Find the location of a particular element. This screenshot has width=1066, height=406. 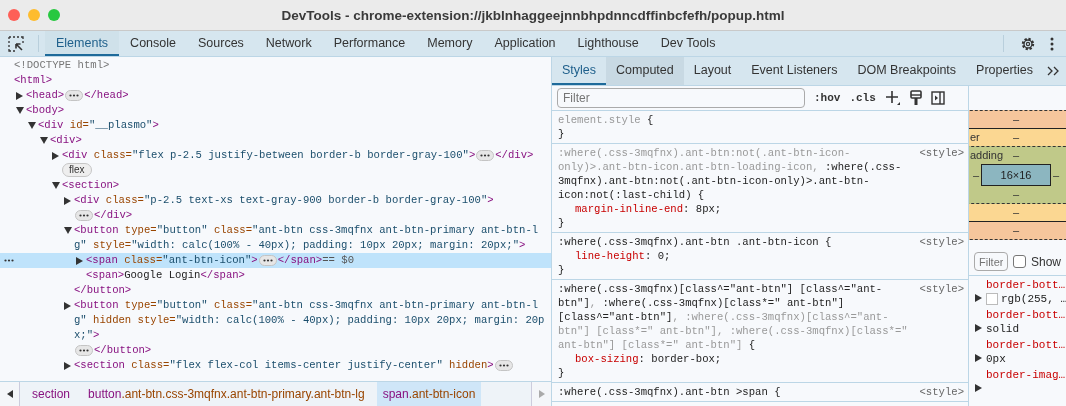

element-tag: <div> is located at coordinates (66, 140).